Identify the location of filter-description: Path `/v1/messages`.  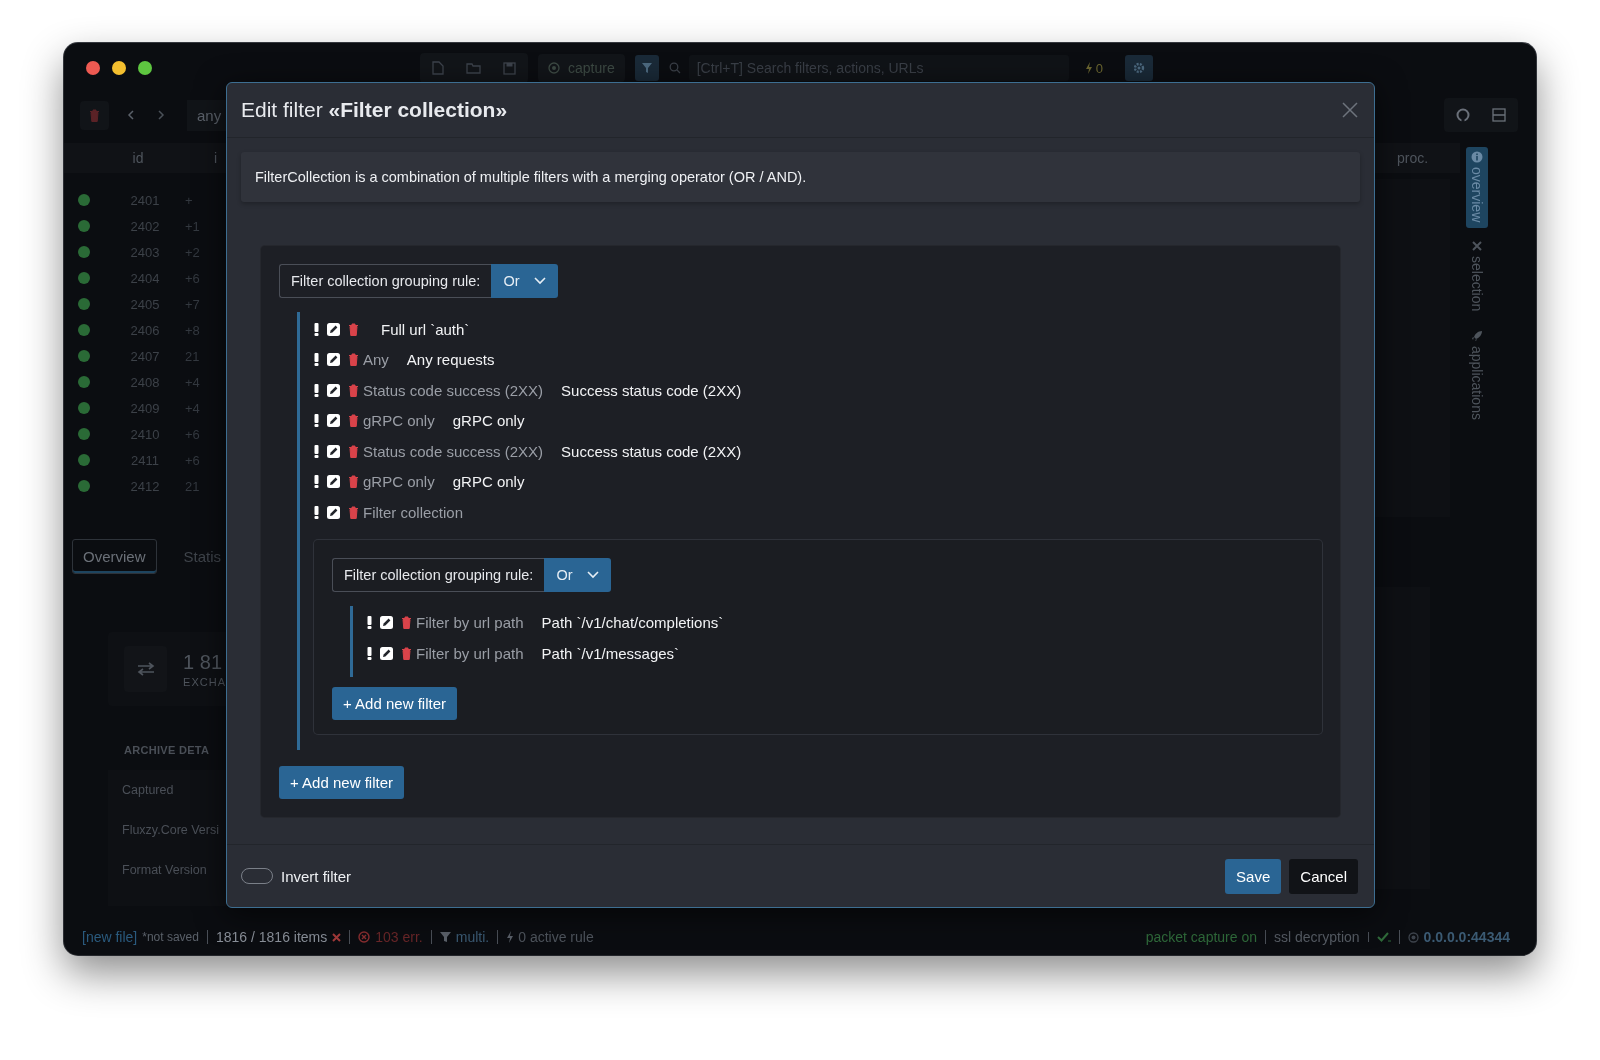
(610, 653).